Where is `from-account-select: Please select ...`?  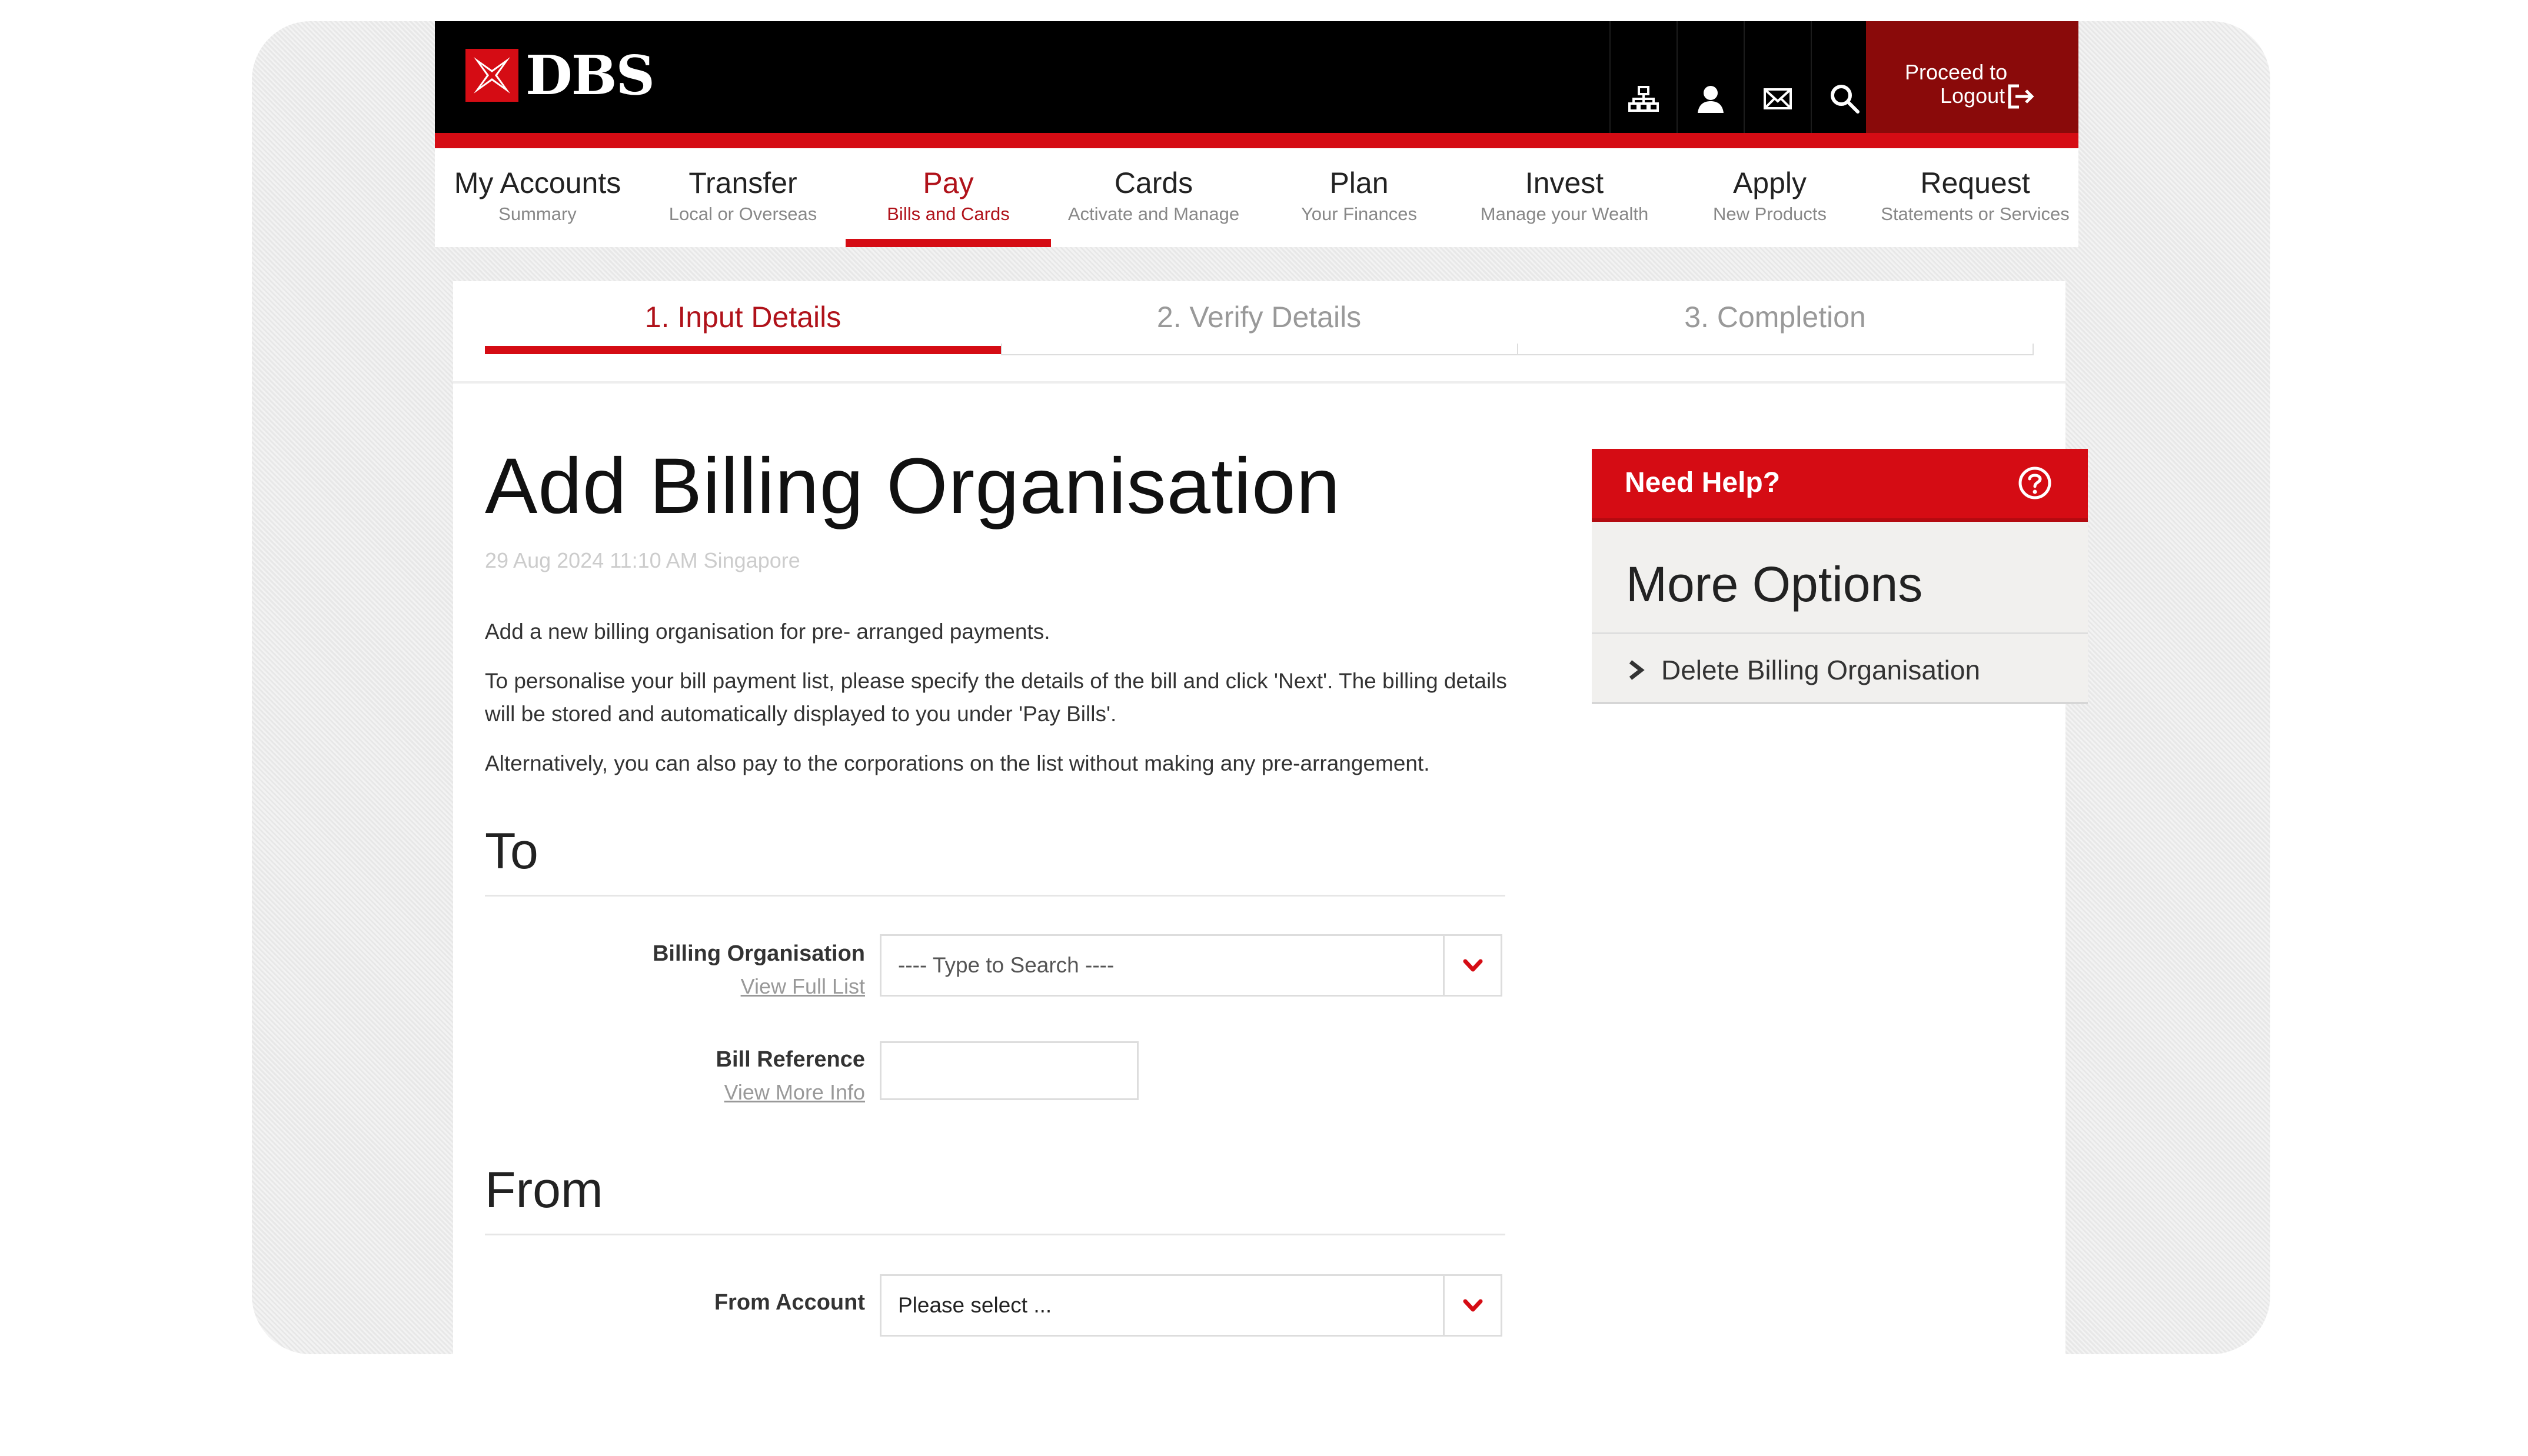
from-account-select: Please select ... is located at coordinates (1191, 1305).